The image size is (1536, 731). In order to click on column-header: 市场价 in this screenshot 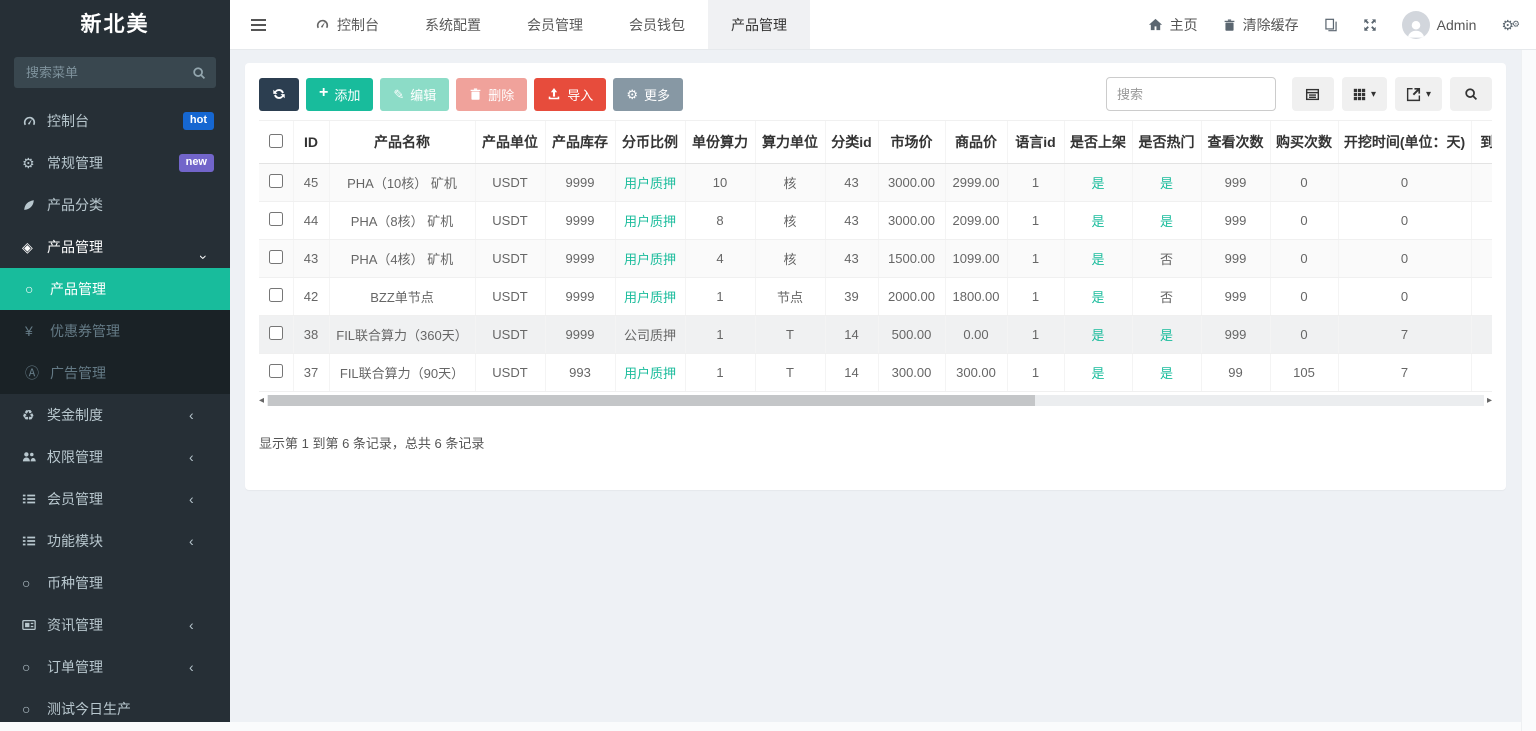, I will do `click(911, 142)`.